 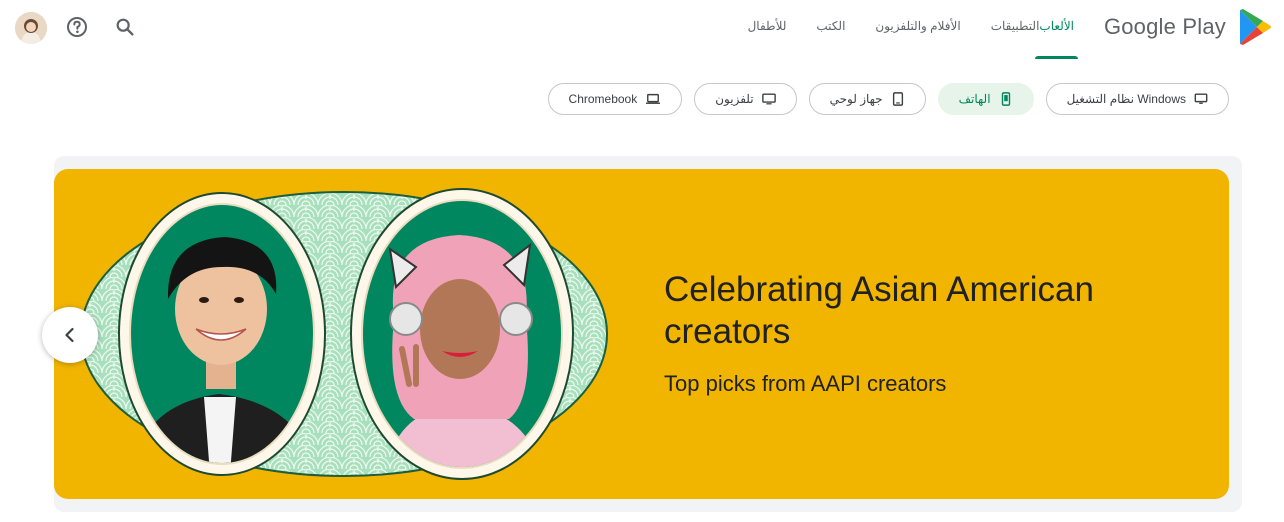 I want to click on chip-tablet: جهاز لوحي, so click(x=867, y=99).